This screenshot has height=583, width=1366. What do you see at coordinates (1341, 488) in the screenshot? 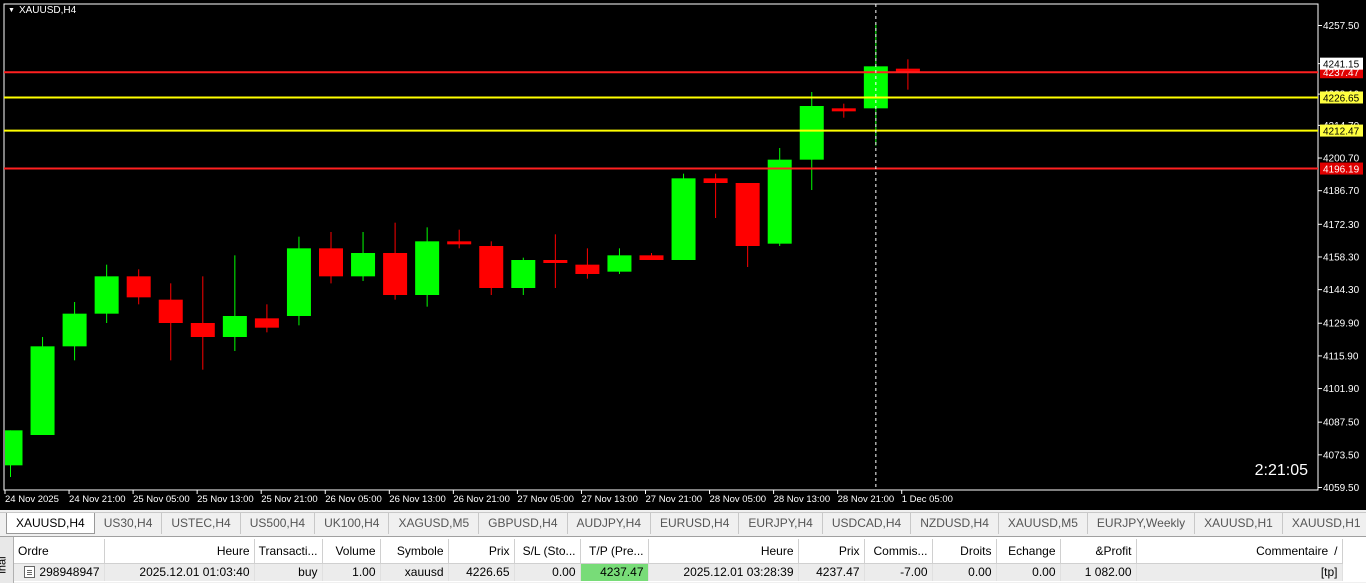
I see `y-tick-label: 4059.50` at bounding box center [1341, 488].